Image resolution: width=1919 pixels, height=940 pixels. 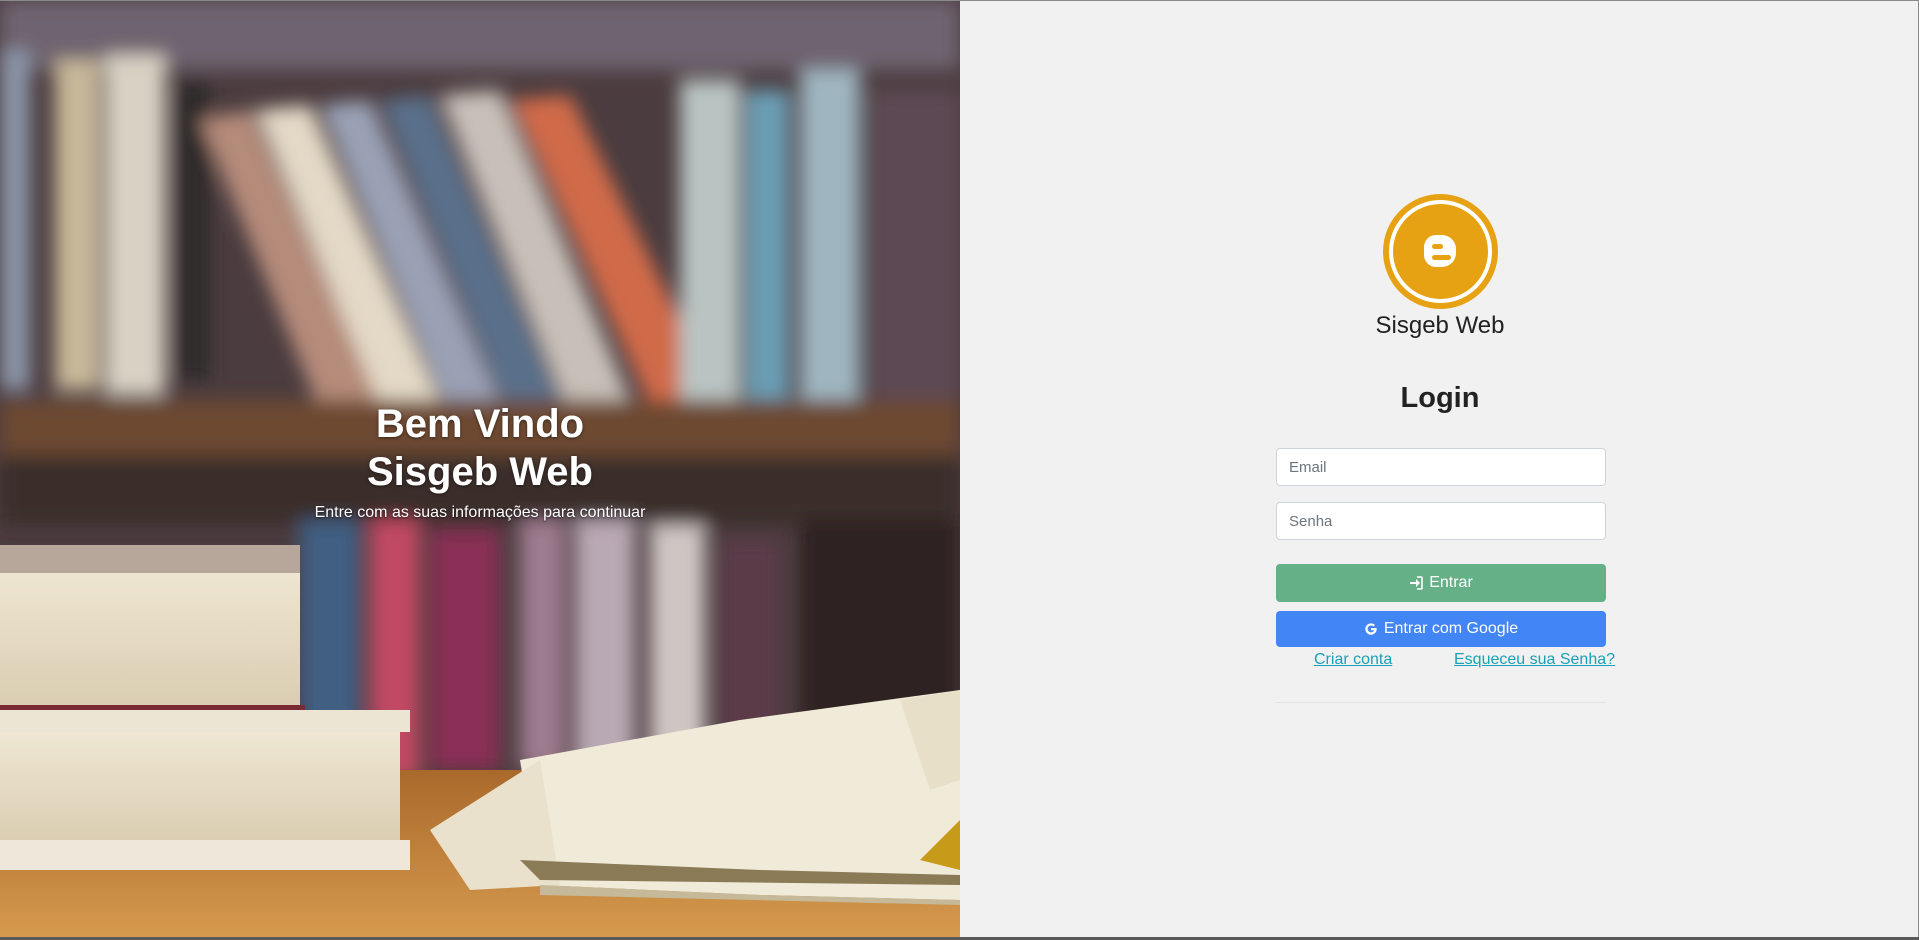 What do you see at coordinates (1441, 467) in the screenshot?
I see `email-field` at bounding box center [1441, 467].